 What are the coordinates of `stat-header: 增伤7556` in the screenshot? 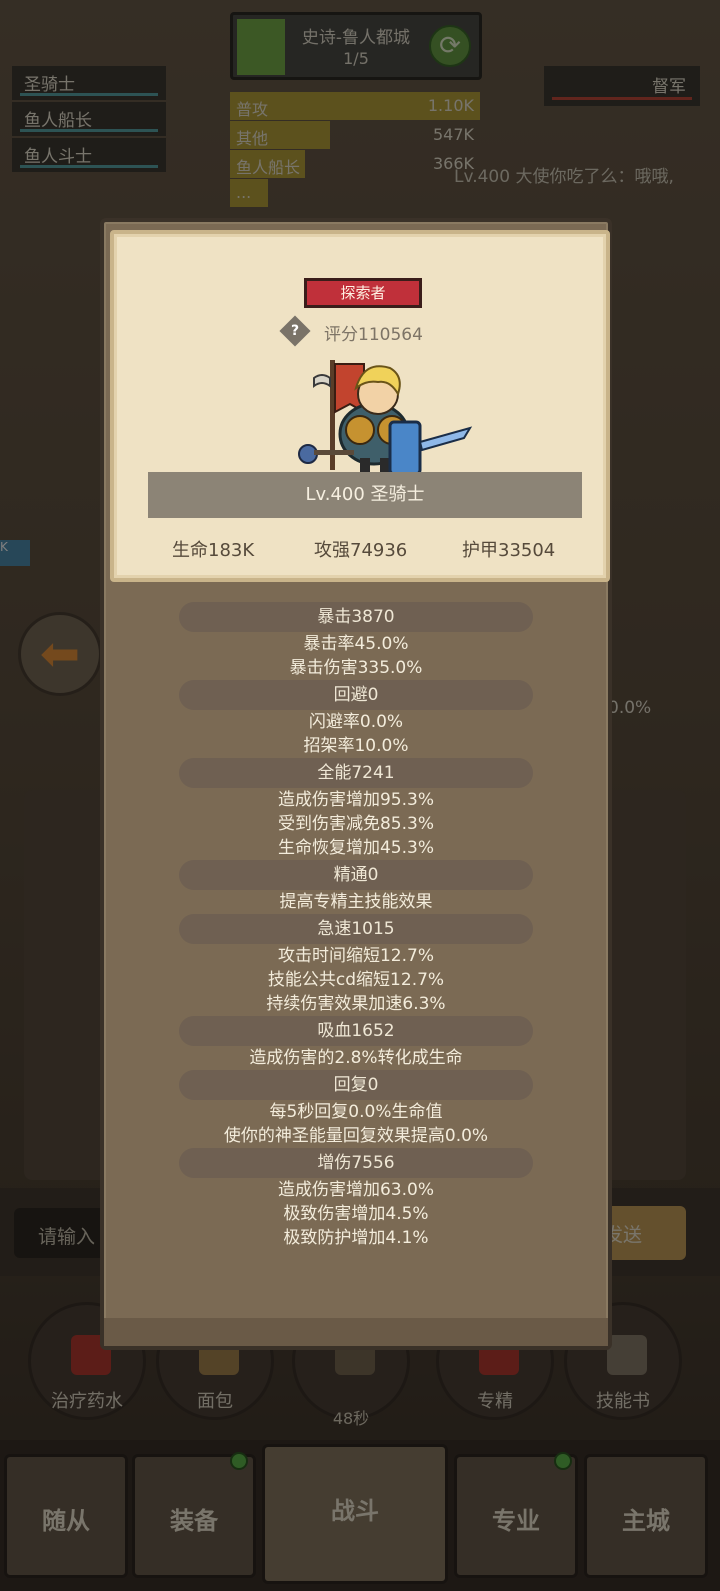 It's located at (356, 1163).